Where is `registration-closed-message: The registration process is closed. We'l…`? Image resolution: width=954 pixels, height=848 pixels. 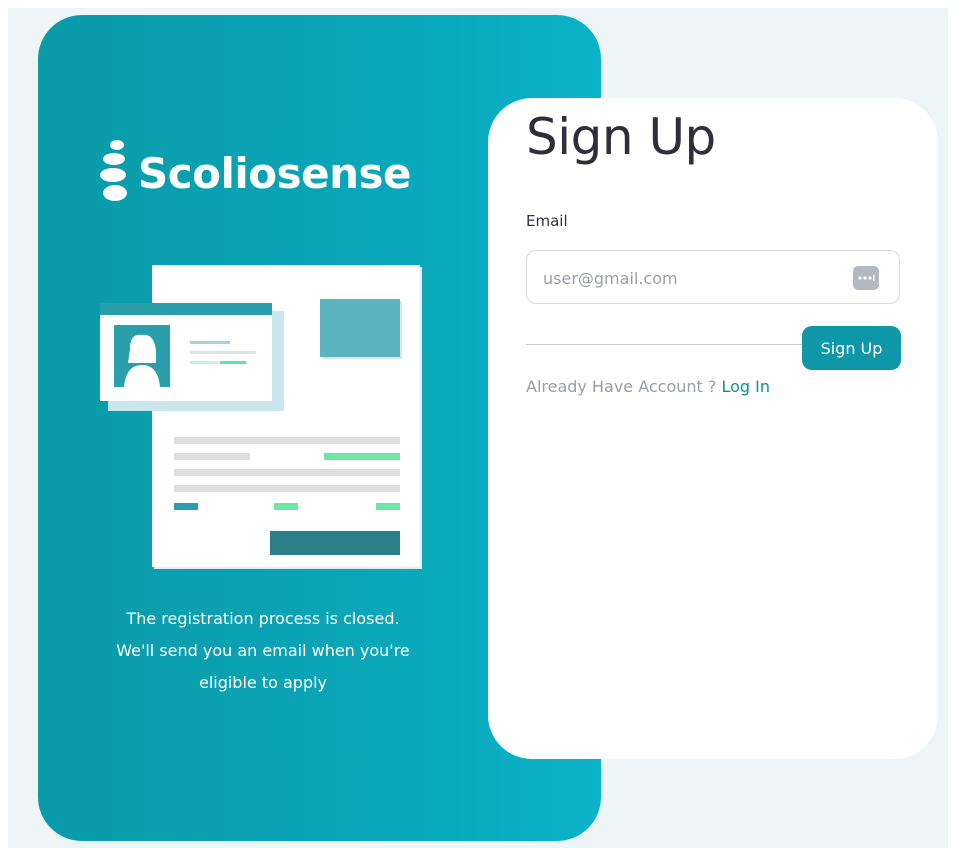 registration-closed-message: The registration process is closed. We'l… is located at coordinates (263, 651).